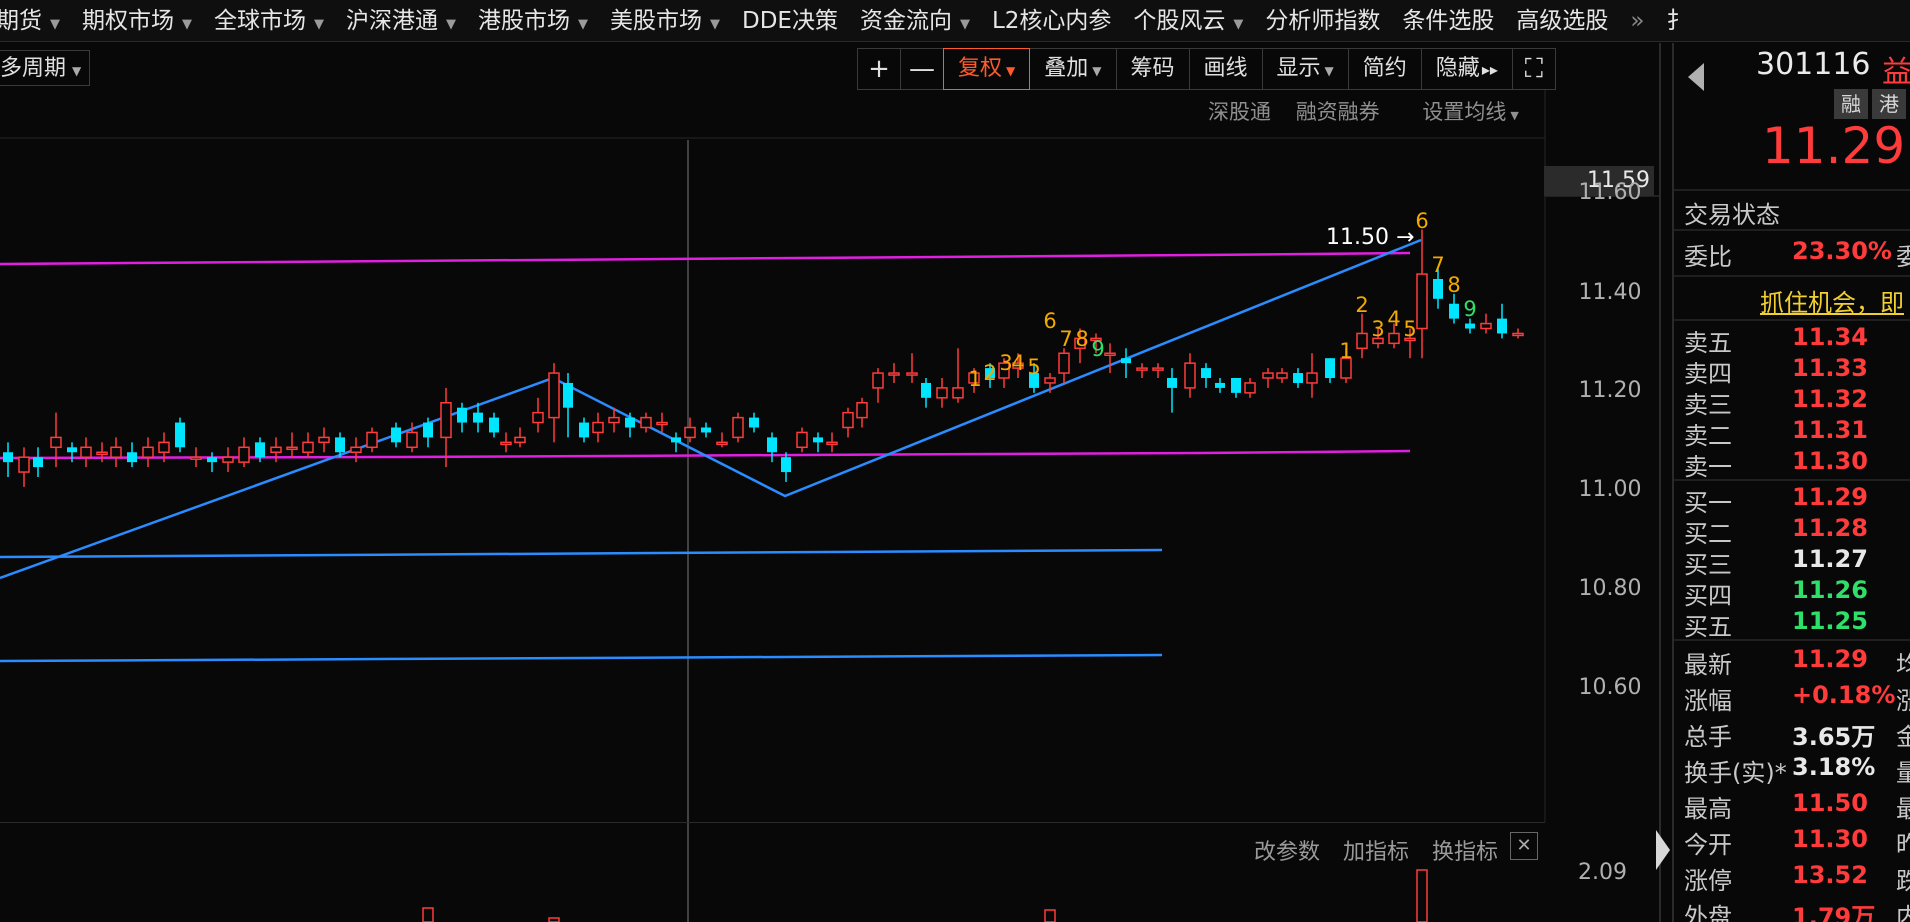 The height and width of the screenshot is (922, 1910). Describe the element at coordinates (1903, 842) in the screenshot. I see `stat-row-trail: 昨` at that location.